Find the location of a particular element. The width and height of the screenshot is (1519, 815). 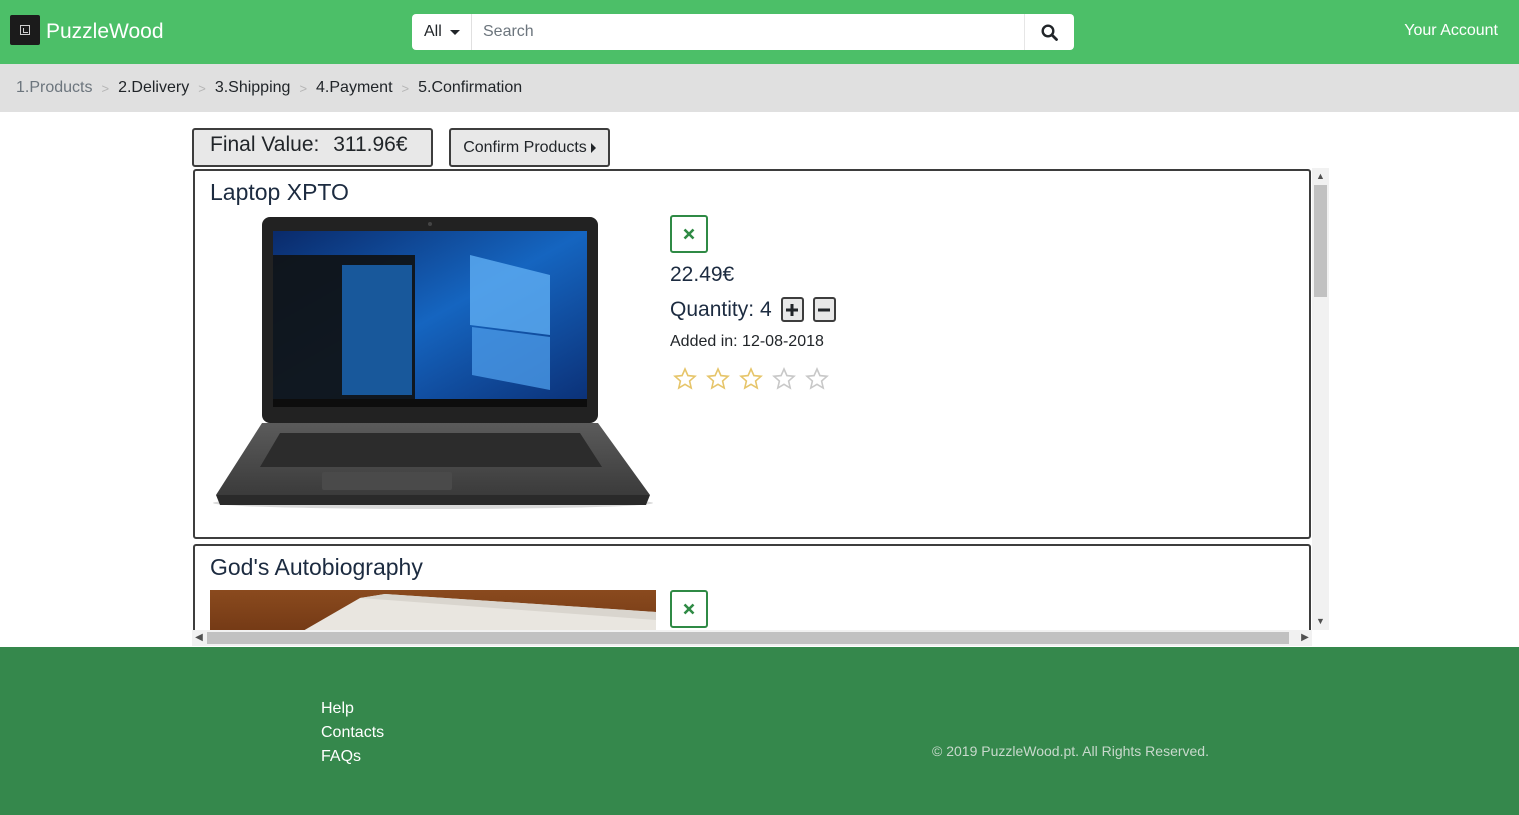

rating-stars is located at coordinates (755, 380).